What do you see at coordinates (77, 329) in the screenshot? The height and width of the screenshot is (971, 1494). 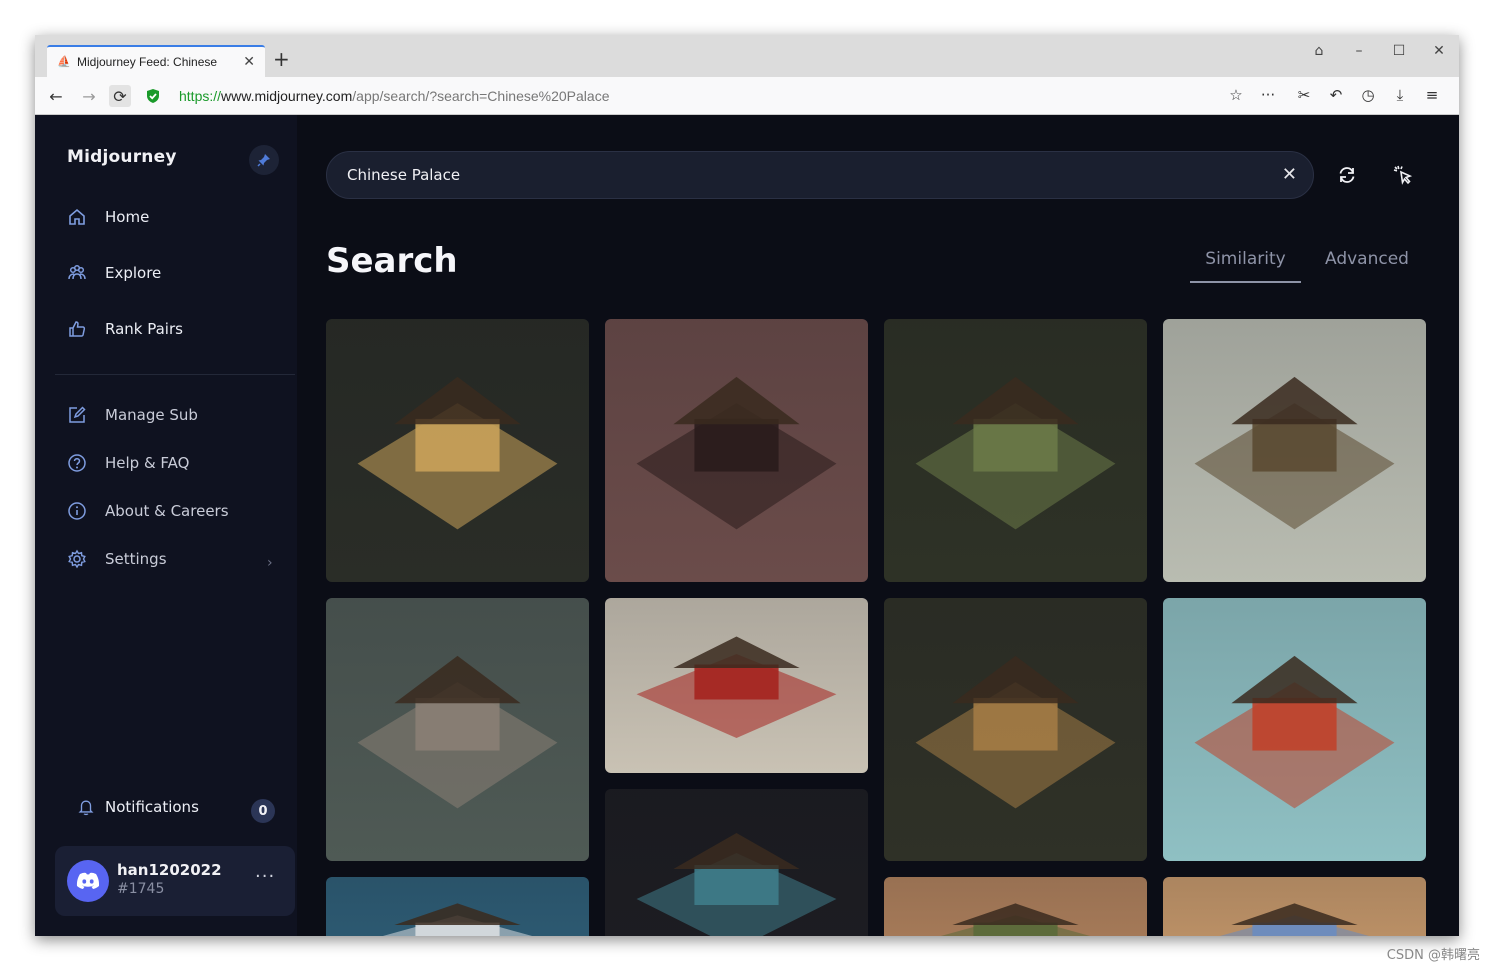 I see `thumbs-up-icon` at bounding box center [77, 329].